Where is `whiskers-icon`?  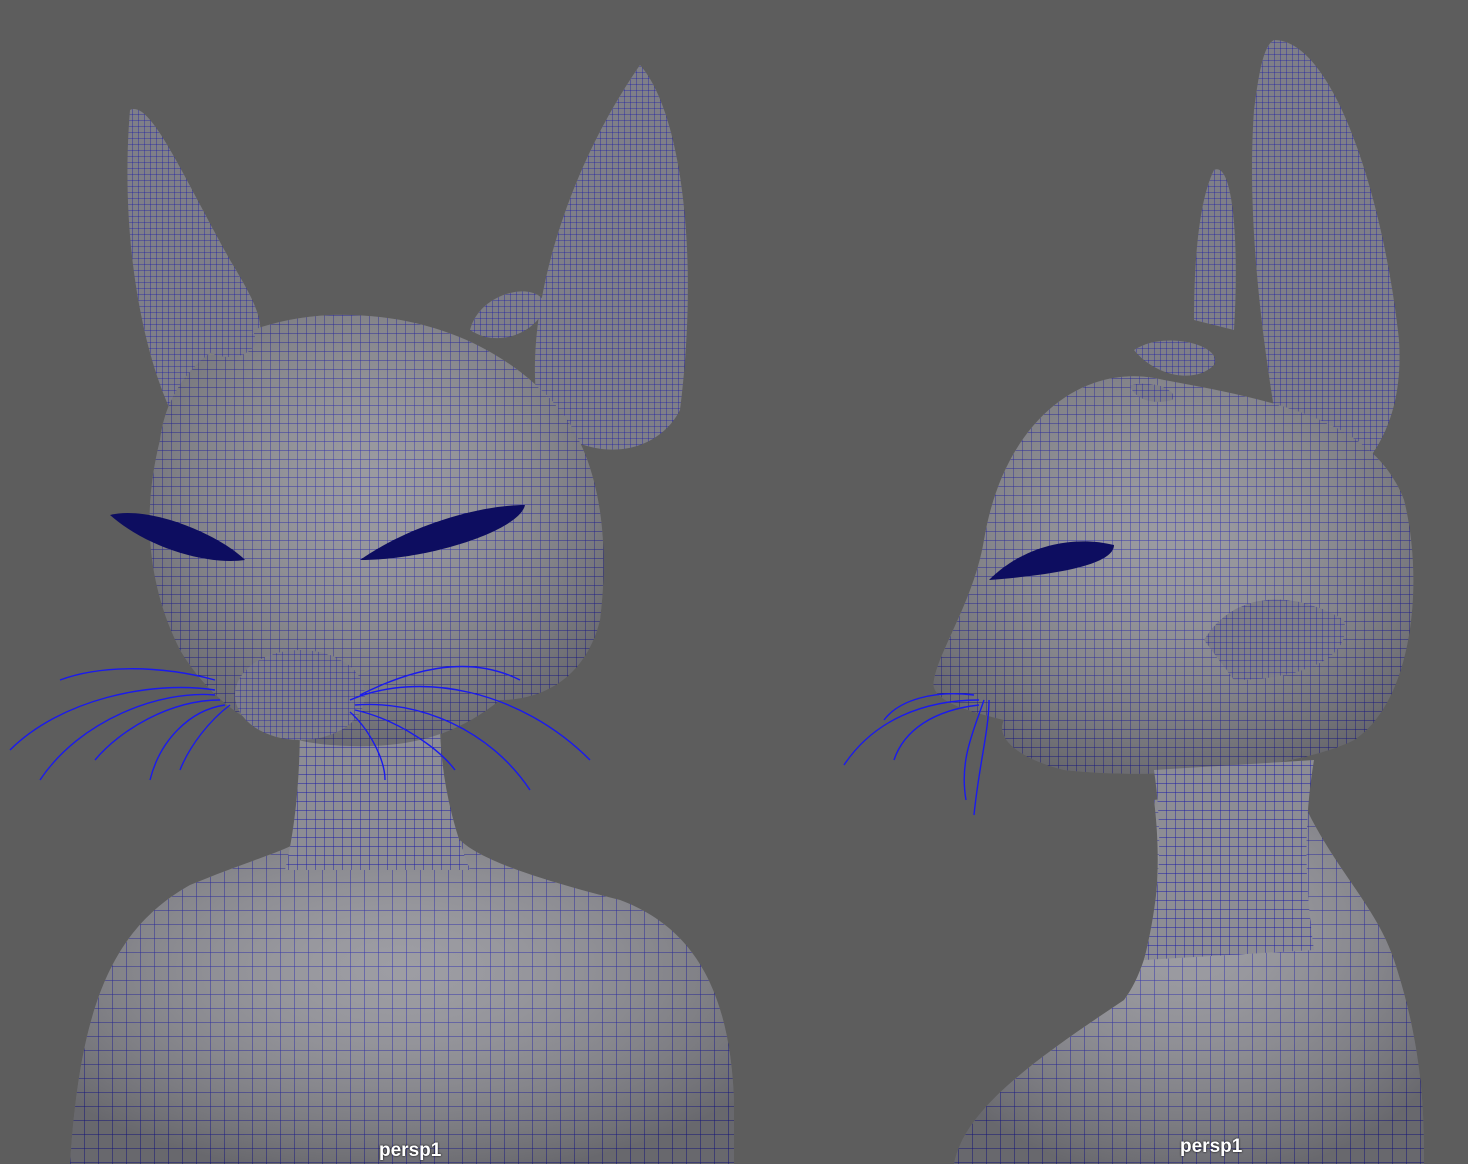
whiskers-icon is located at coordinates (916, 754).